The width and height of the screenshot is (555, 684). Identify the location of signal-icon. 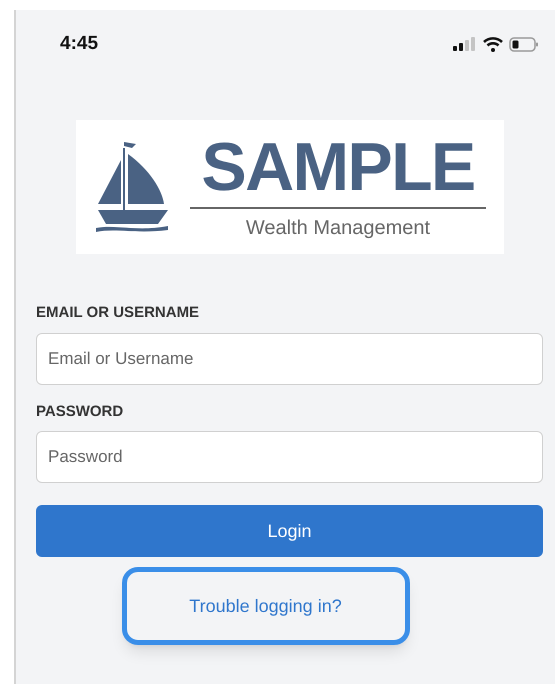
(465, 44).